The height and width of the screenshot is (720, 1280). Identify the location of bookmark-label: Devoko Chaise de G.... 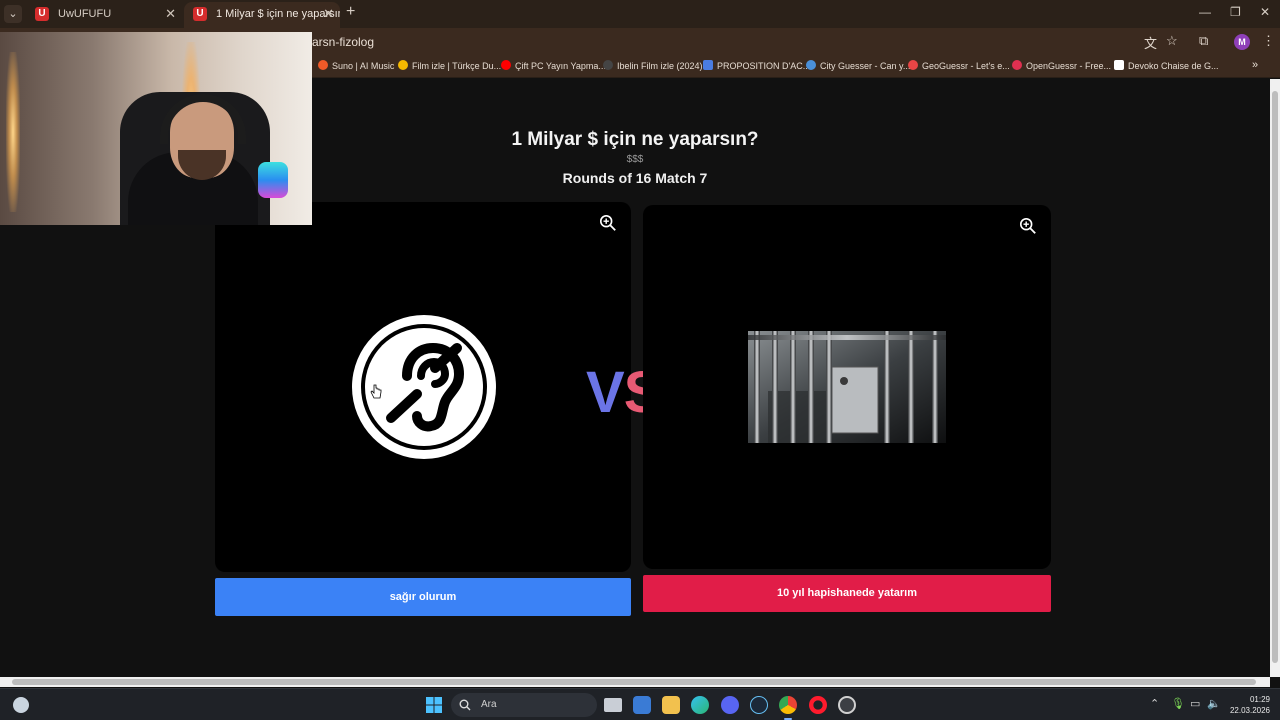
(1173, 66).